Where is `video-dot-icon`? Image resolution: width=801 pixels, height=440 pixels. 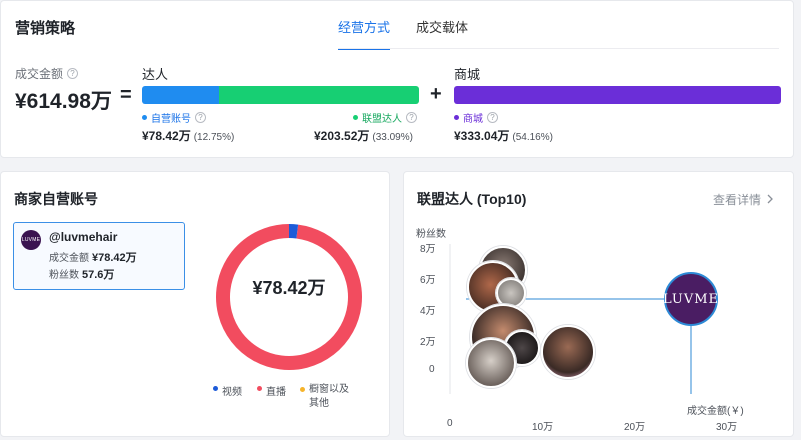 video-dot-icon is located at coordinates (215, 388).